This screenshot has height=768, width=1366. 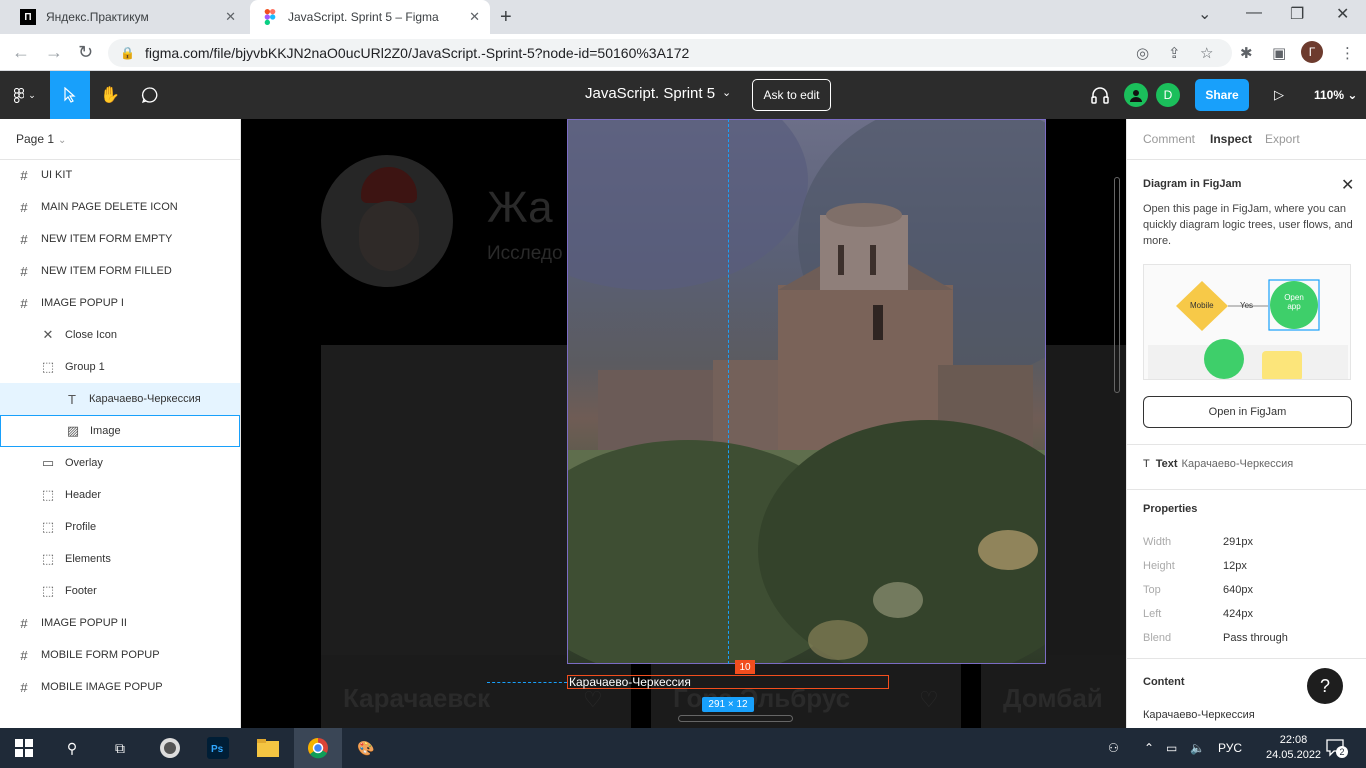 I want to click on file-menu-chevron-icon: ⌄, so click(x=726, y=92).